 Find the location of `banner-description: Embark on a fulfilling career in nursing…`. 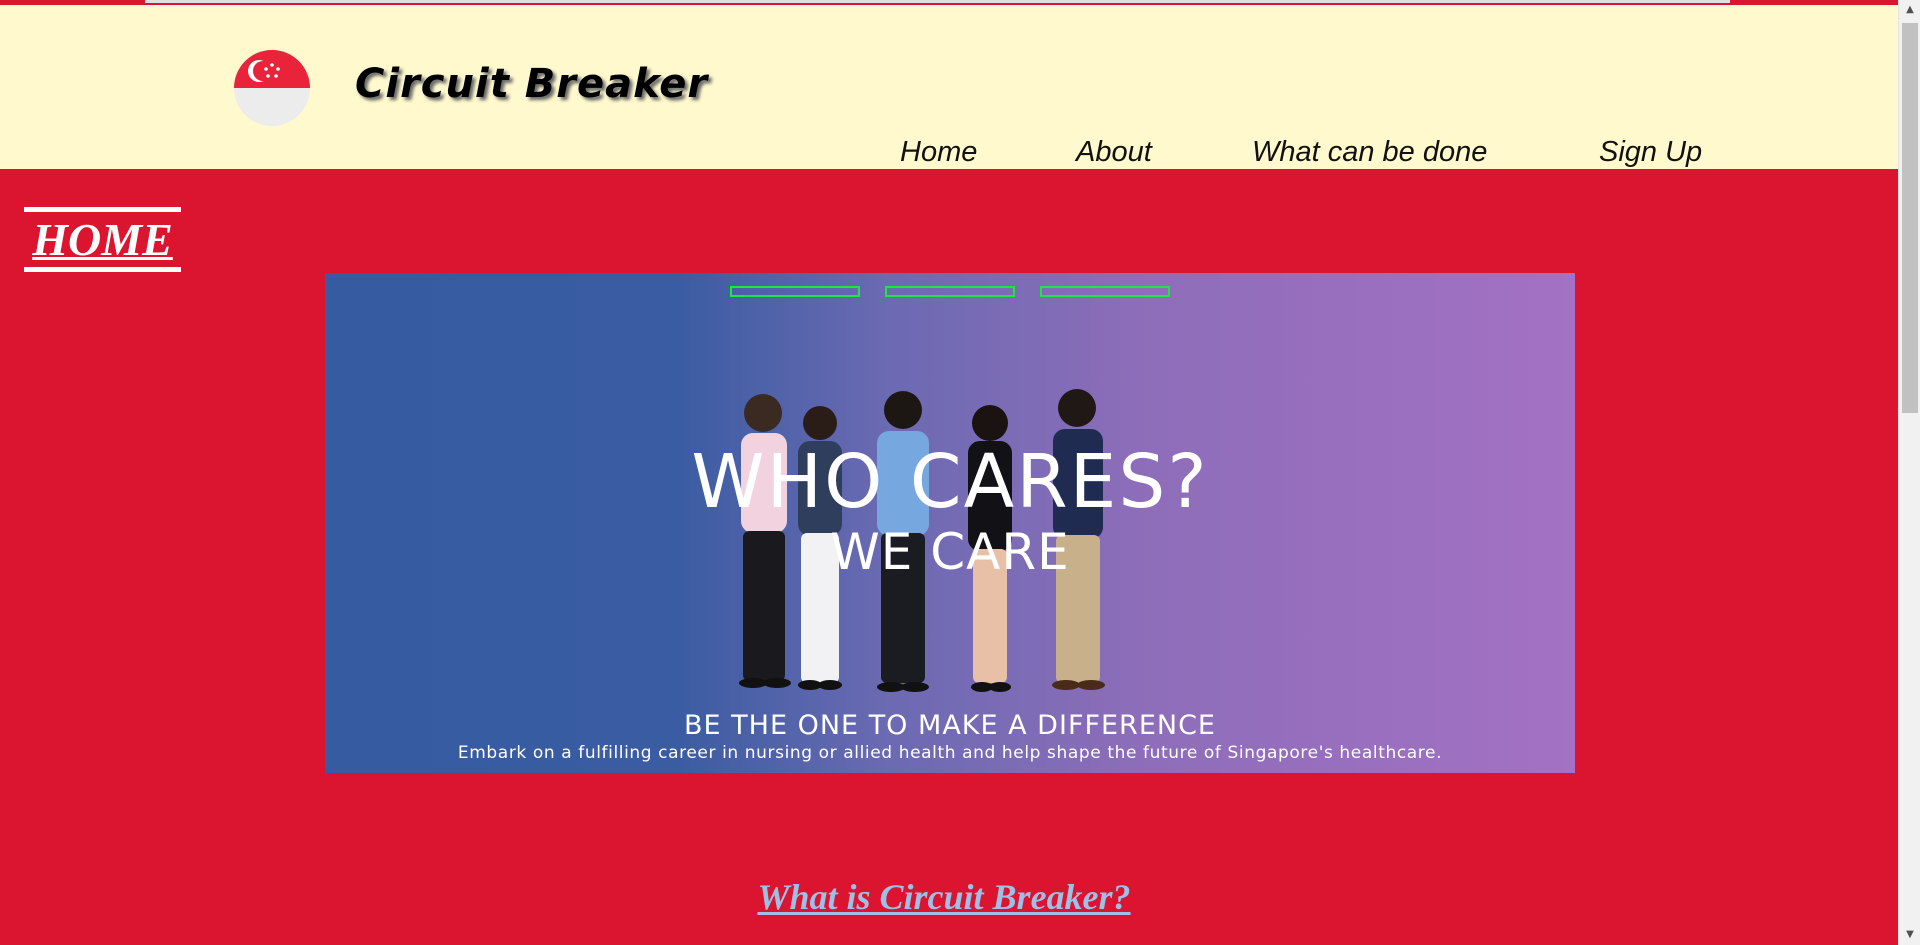

banner-description: Embark on a fulfilling career in nursing… is located at coordinates (950, 753).